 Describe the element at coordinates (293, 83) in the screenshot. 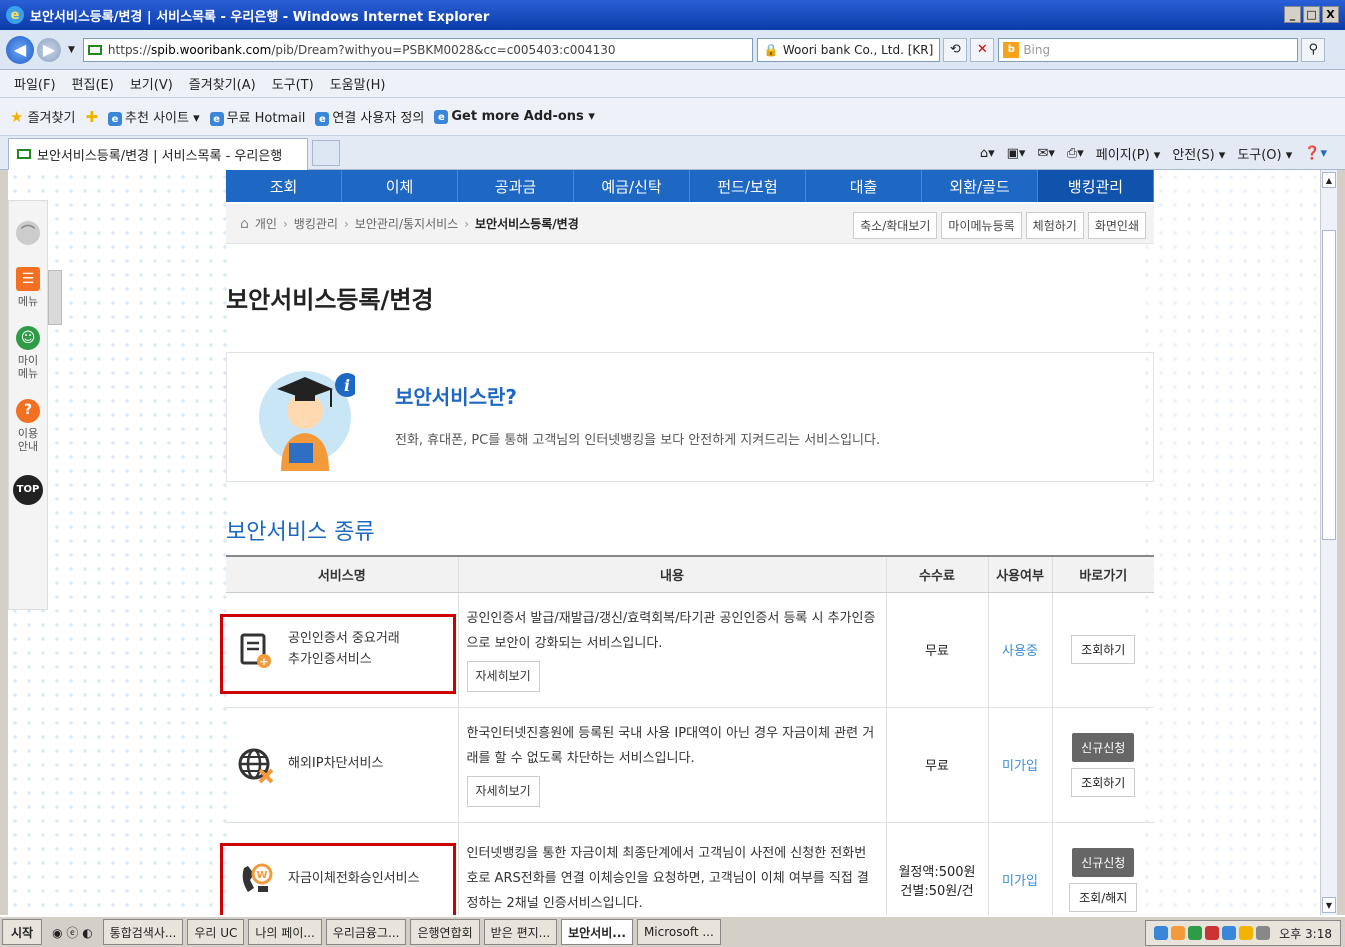

I see `menu-tools: 도구(T)` at that location.